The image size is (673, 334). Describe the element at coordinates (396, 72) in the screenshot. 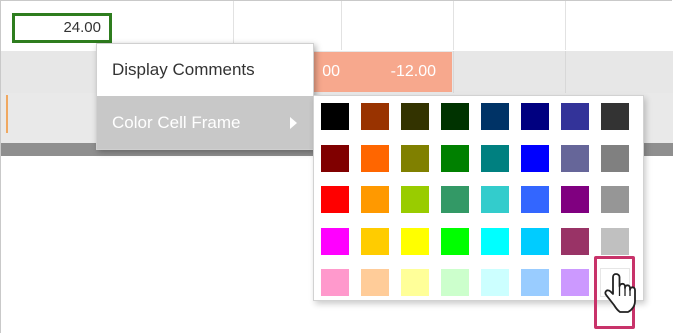

I see `negative-value-cell: -12.00` at that location.